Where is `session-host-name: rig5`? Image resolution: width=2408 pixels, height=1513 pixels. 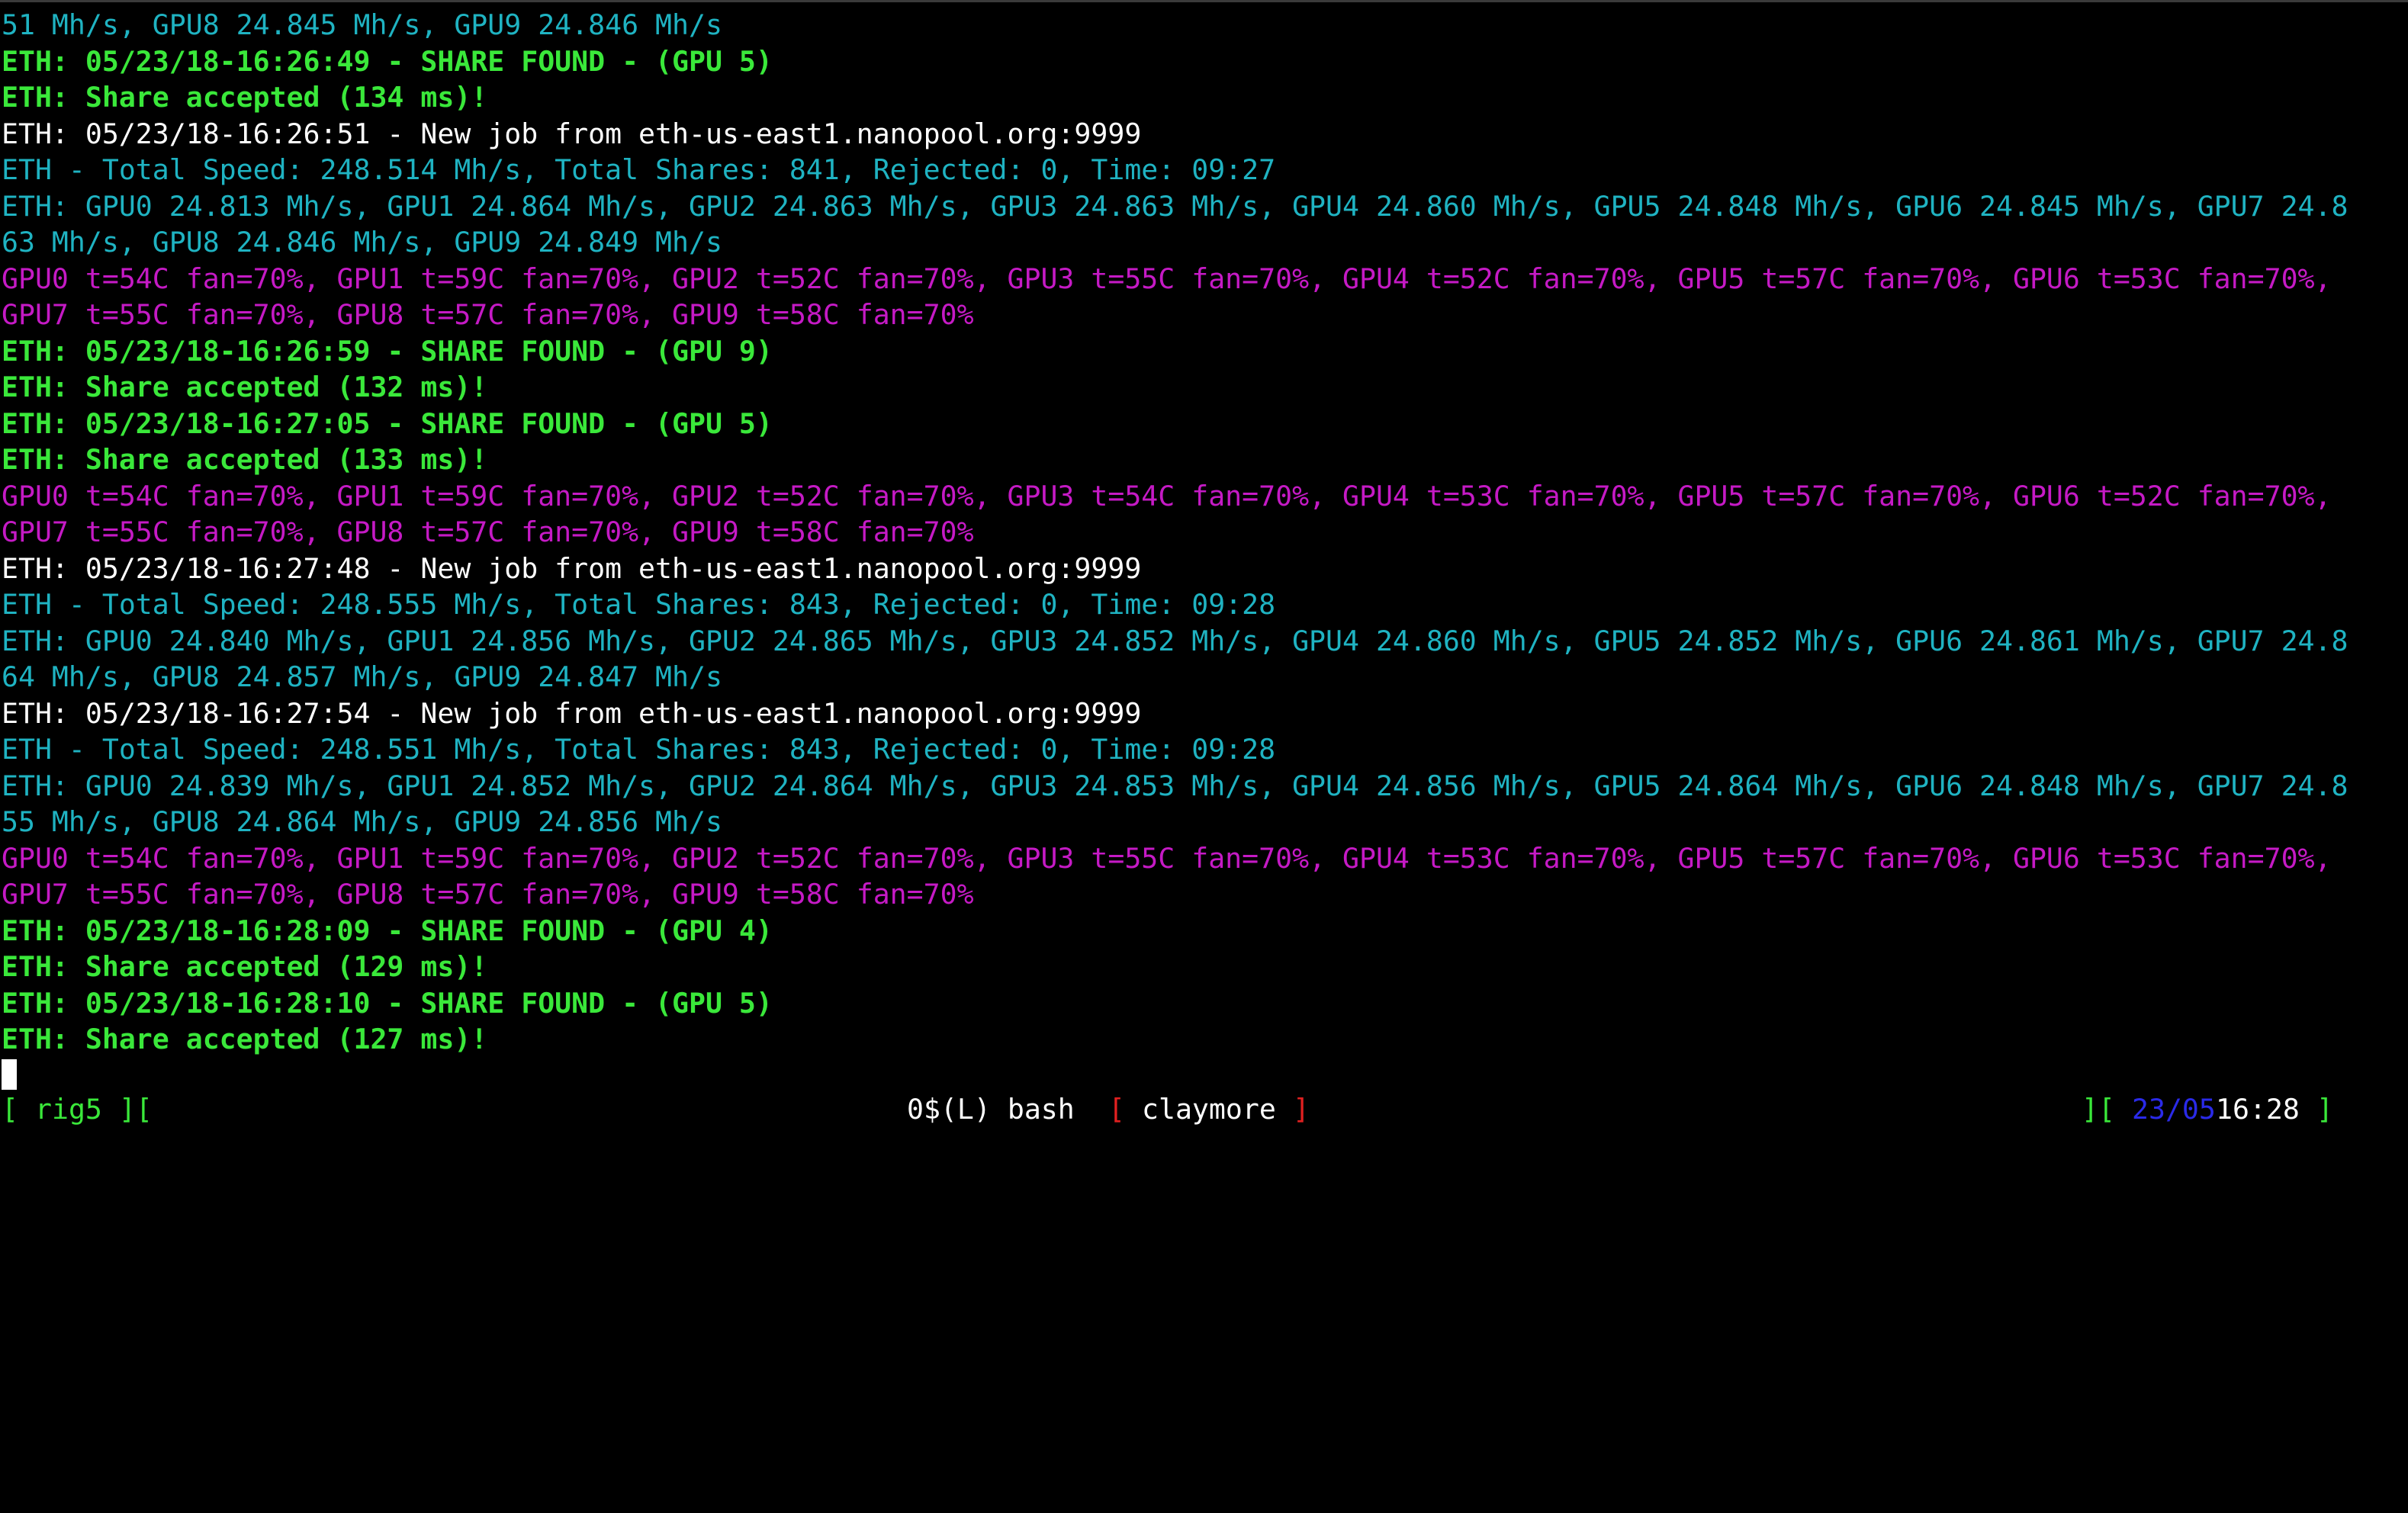
session-host-name: rig5 is located at coordinates (68, 1109).